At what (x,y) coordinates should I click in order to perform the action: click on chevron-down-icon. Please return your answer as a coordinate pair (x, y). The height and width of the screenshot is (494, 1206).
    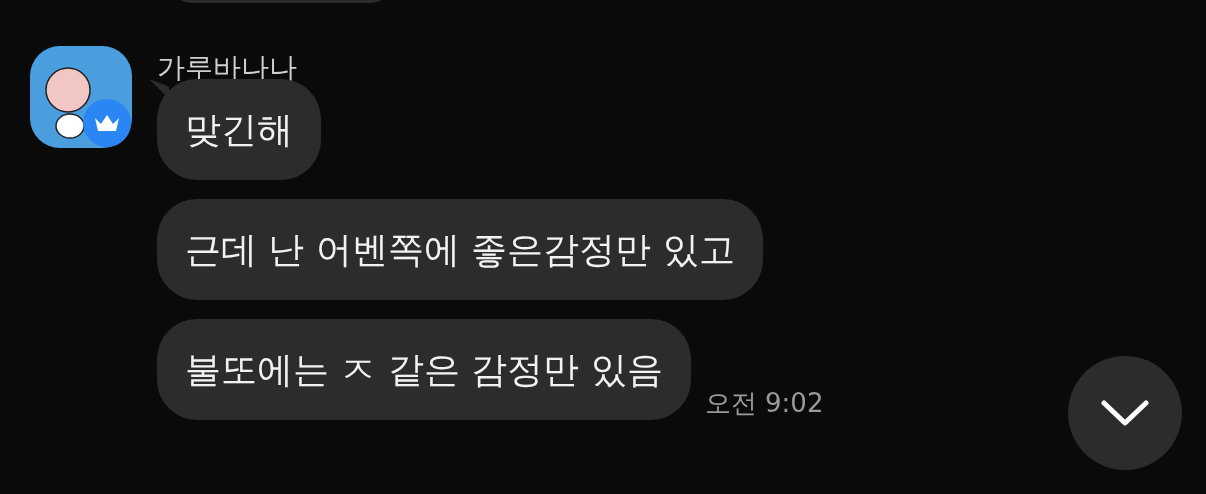
    Looking at the image, I should click on (1125, 413).